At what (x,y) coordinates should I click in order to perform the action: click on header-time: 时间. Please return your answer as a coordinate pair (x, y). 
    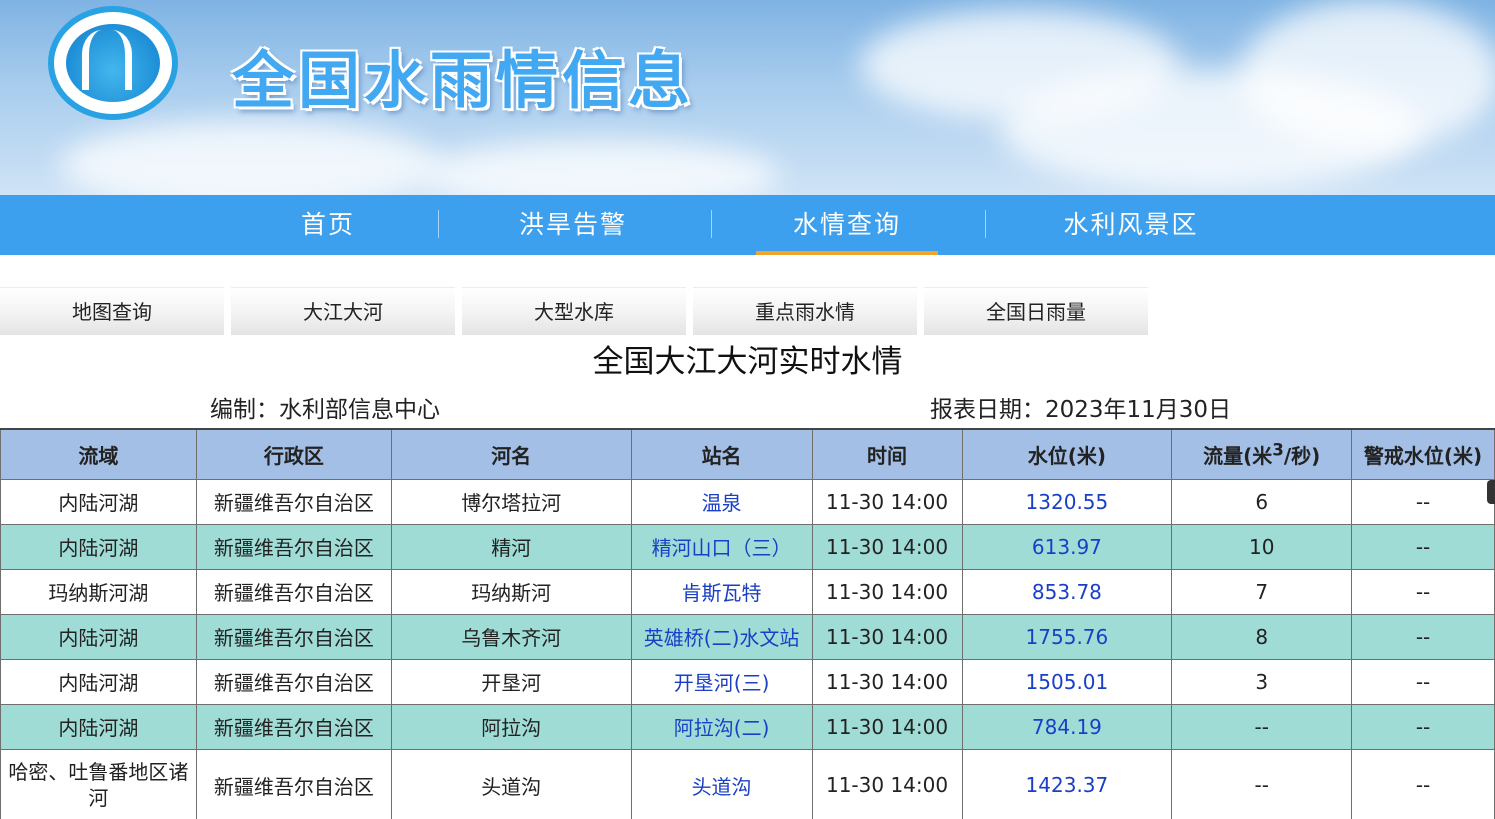
    Looking at the image, I should click on (887, 454).